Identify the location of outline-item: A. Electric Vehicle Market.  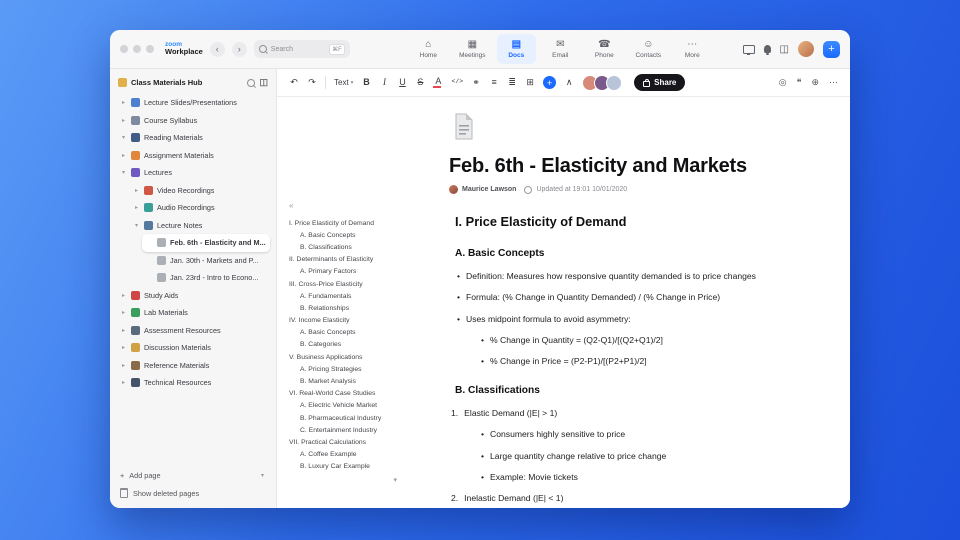
(343, 406).